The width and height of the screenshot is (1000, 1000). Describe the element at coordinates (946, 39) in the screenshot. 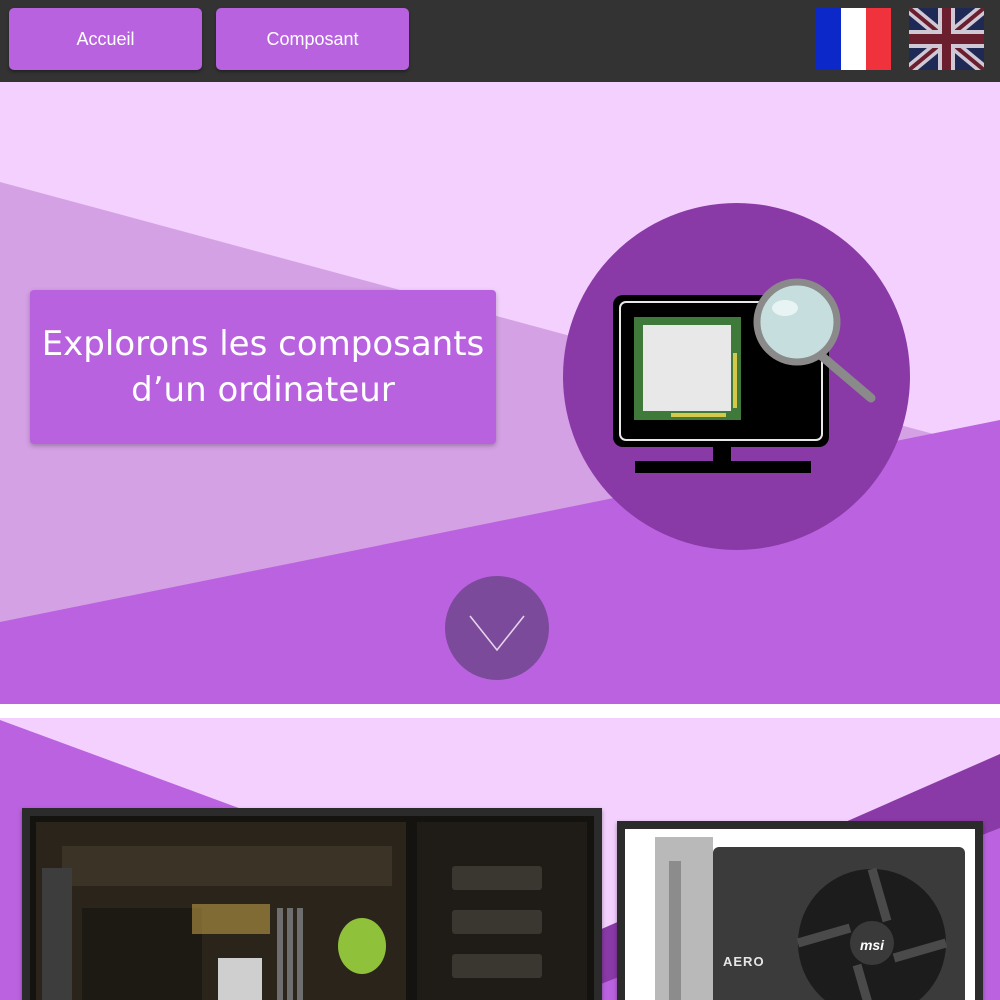

I see `uk-flag-icon` at that location.